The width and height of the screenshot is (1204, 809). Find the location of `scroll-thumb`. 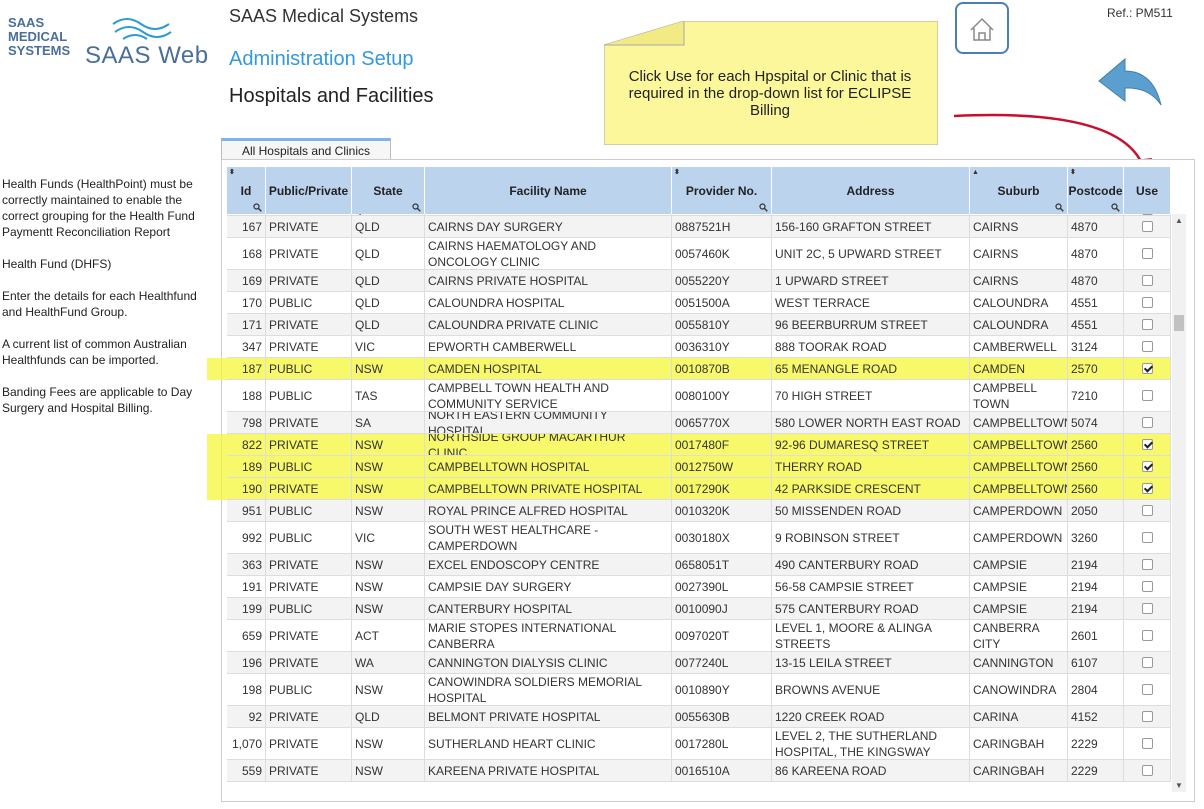

scroll-thumb is located at coordinates (1179, 323).